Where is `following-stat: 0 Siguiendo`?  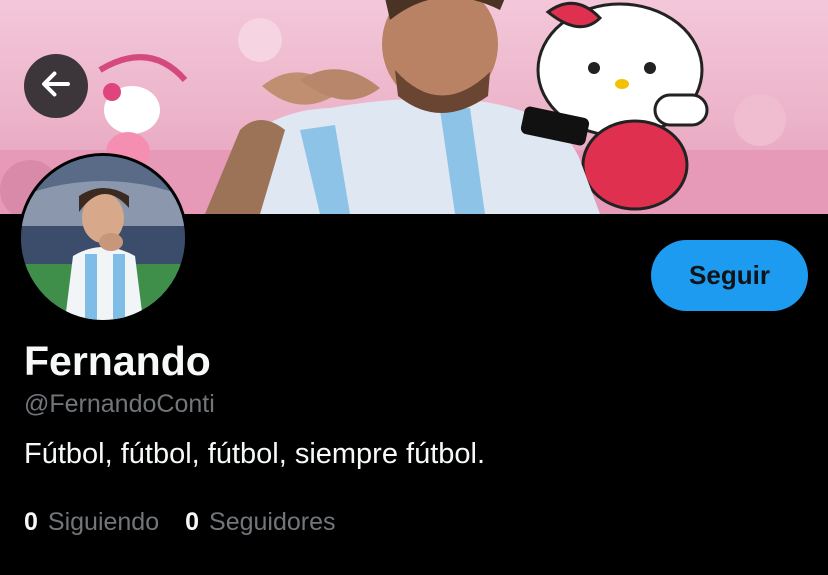
following-stat: 0 Siguiendo is located at coordinates (91, 522).